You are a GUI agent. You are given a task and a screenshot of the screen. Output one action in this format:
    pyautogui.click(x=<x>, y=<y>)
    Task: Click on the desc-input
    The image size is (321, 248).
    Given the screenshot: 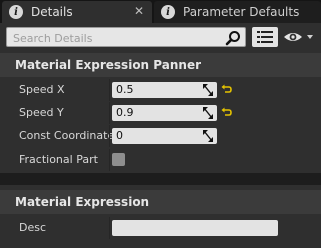 What is the action you would take?
    pyautogui.click(x=195, y=228)
    